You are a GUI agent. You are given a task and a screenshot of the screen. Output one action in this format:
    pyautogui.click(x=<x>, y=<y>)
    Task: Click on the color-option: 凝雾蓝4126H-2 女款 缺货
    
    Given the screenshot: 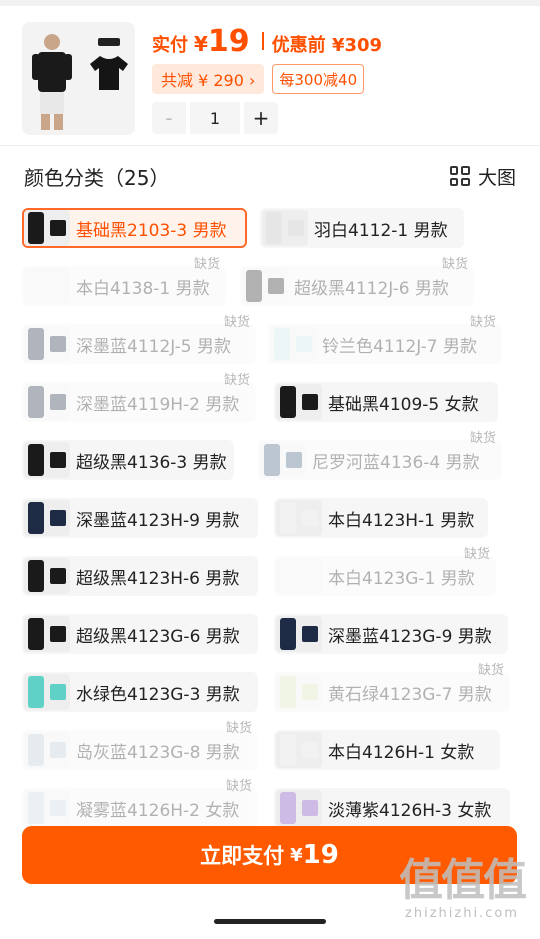 What is the action you would take?
    pyautogui.click(x=140, y=803)
    